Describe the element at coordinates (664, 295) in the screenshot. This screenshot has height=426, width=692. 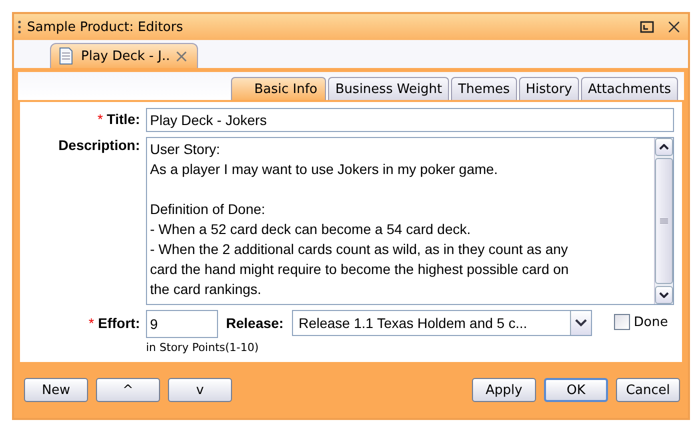
I see `scroll-down-button` at that location.